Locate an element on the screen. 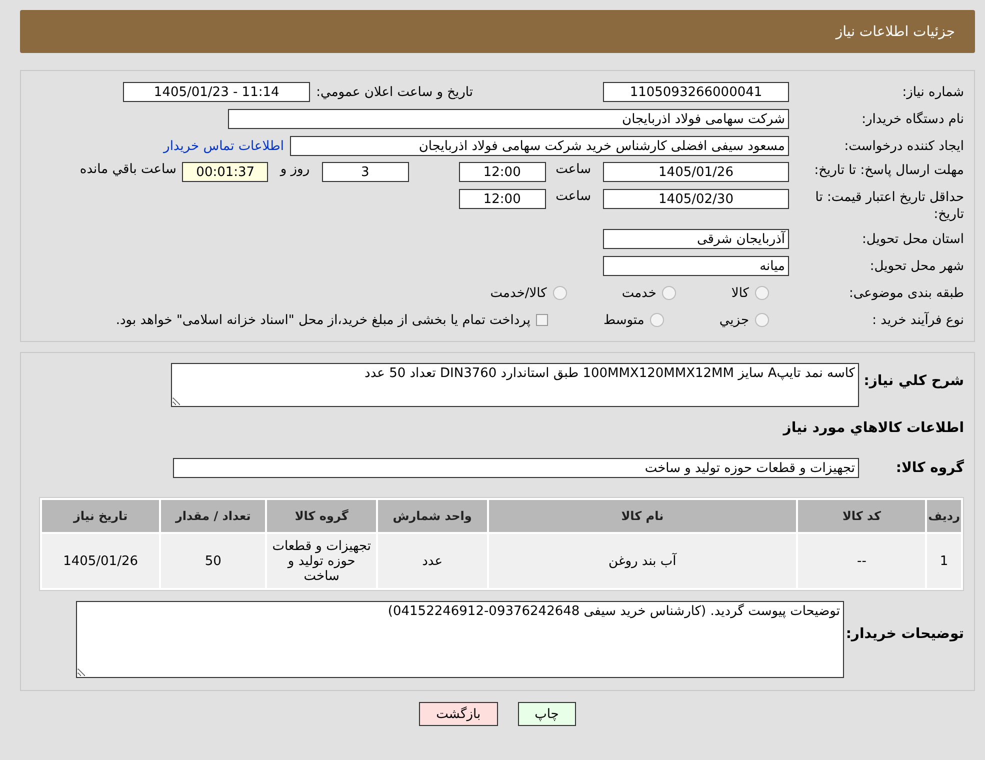 This screenshot has width=985, height=760. table-cell: آب بند روغن is located at coordinates (642, 561).